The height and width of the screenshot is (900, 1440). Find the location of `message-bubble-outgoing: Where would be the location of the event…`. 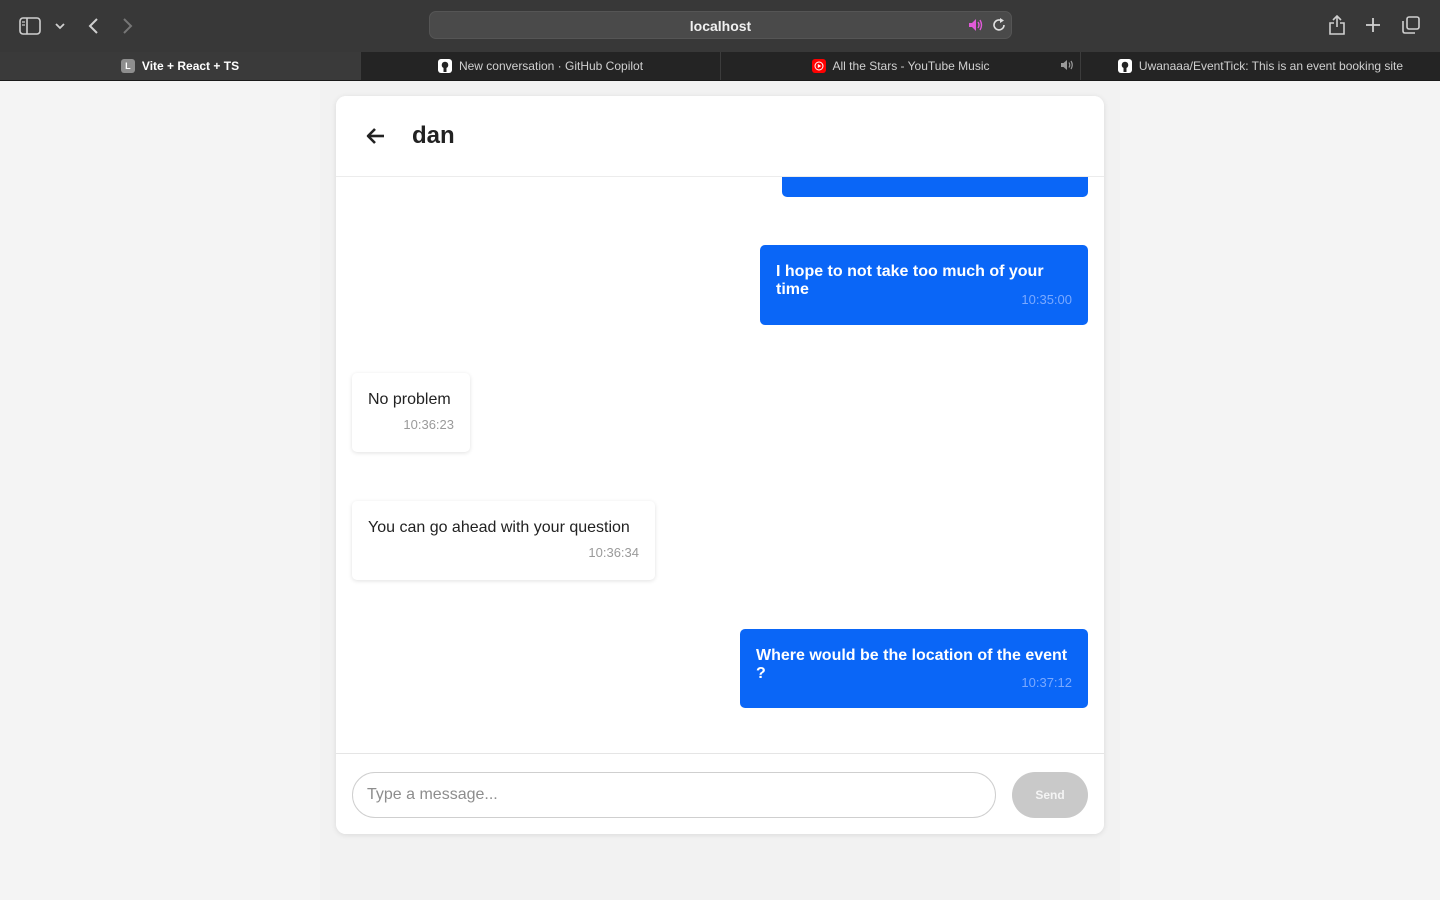

message-bubble-outgoing: Where would be the location of the event… is located at coordinates (914, 668).